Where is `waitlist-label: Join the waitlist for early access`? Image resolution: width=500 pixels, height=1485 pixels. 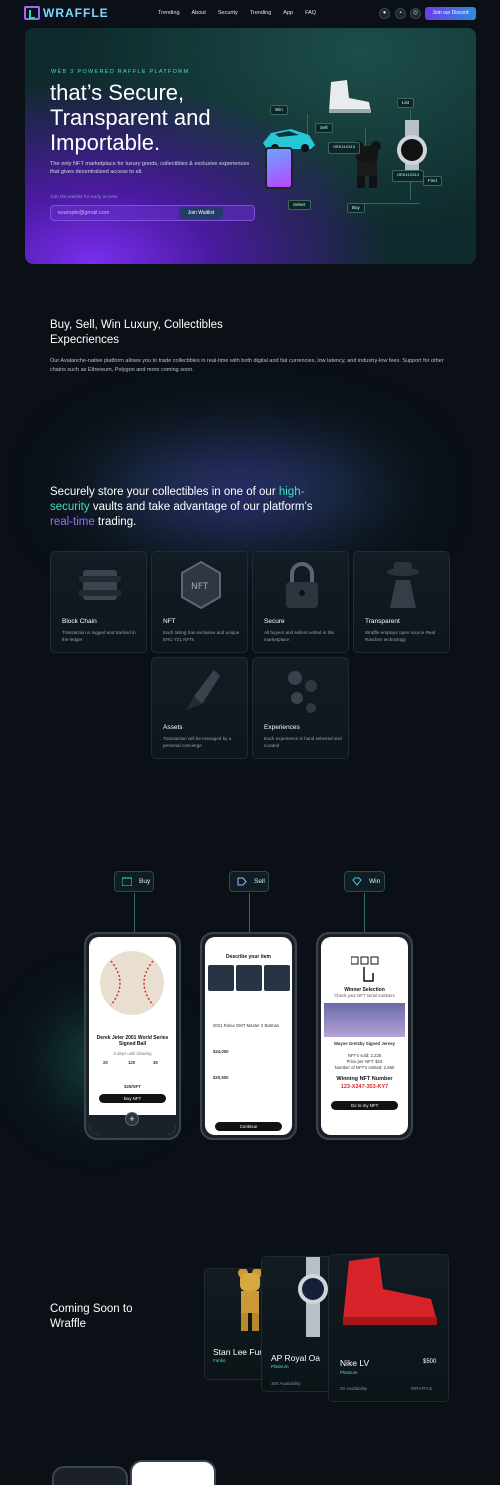 waitlist-label: Join the waitlist for early access is located at coordinates (84, 197).